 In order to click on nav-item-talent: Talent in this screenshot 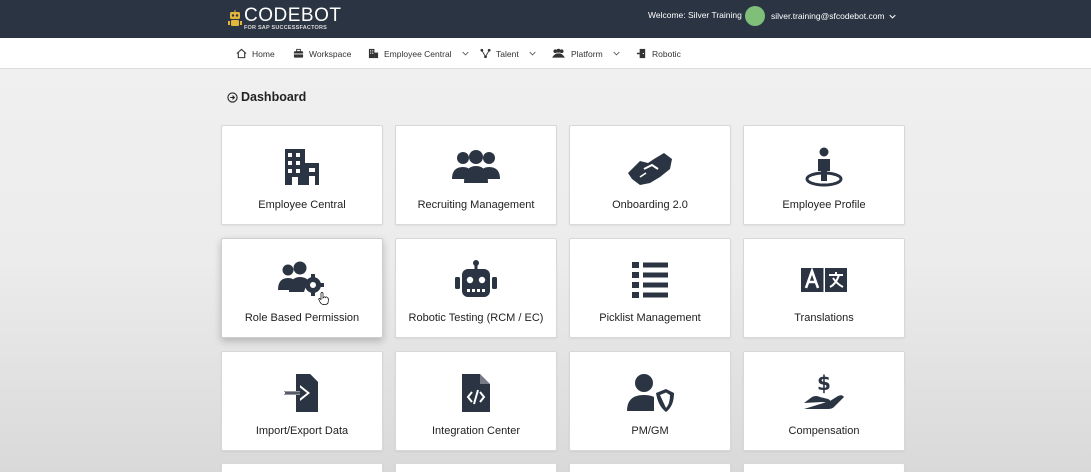, I will do `click(508, 53)`.